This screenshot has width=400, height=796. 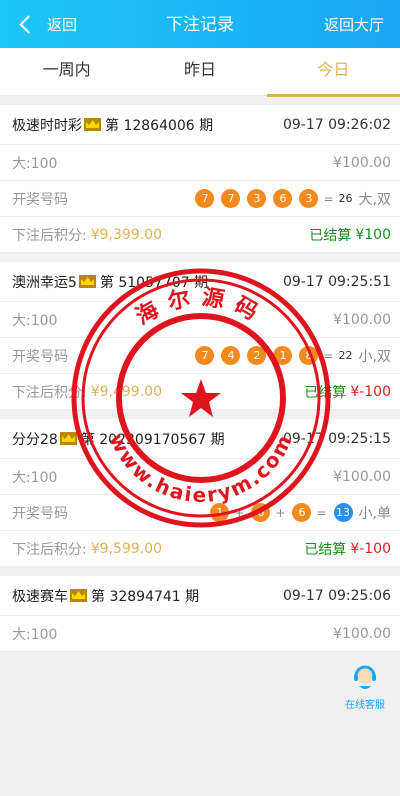 What do you see at coordinates (309, 355) in the screenshot?
I see `draw-ball: 8` at bounding box center [309, 355].